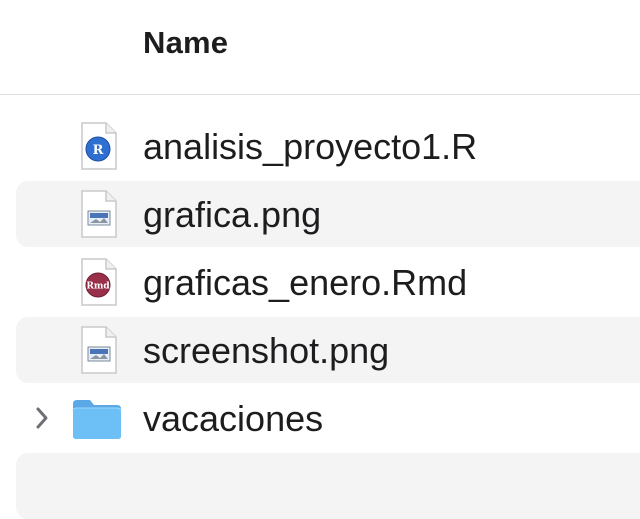 This screenshot has width=640, height=519. I want to click on file-row: R analisis_proyecto1.R, so click(328, 146).